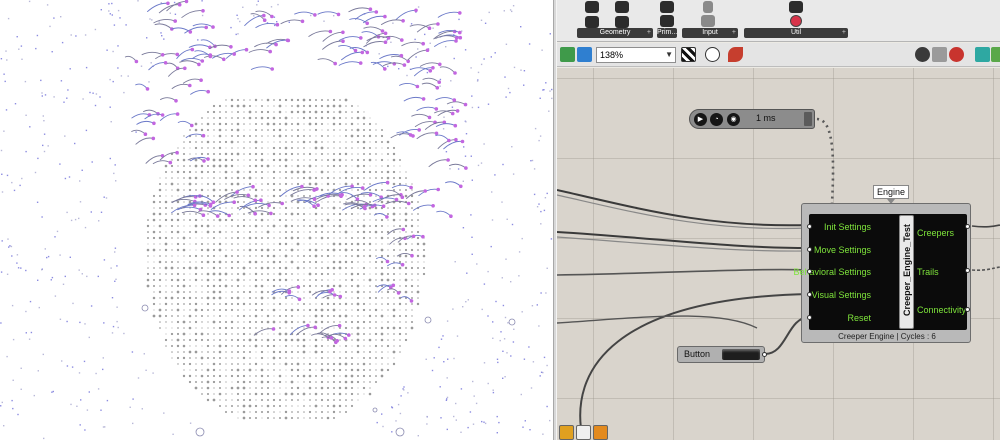 The width and height of the screenshot is (1000, 440). What do you see at coordinates (941, 310) in the screenshot?
I see `output-connectivity: Connectivity` at bounding box center [941, 310].